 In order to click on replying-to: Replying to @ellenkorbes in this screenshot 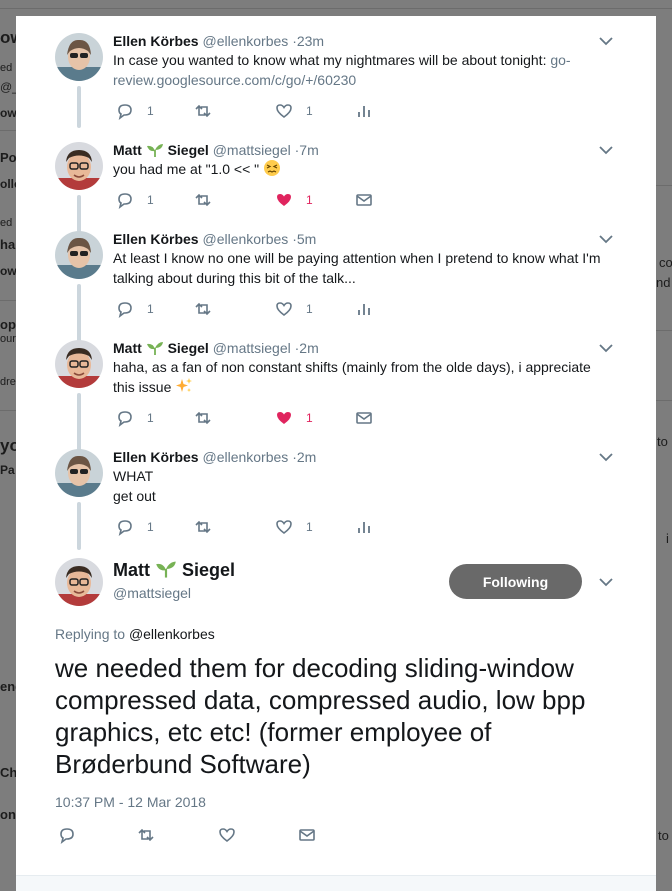, I will do `click(135, 634)`.